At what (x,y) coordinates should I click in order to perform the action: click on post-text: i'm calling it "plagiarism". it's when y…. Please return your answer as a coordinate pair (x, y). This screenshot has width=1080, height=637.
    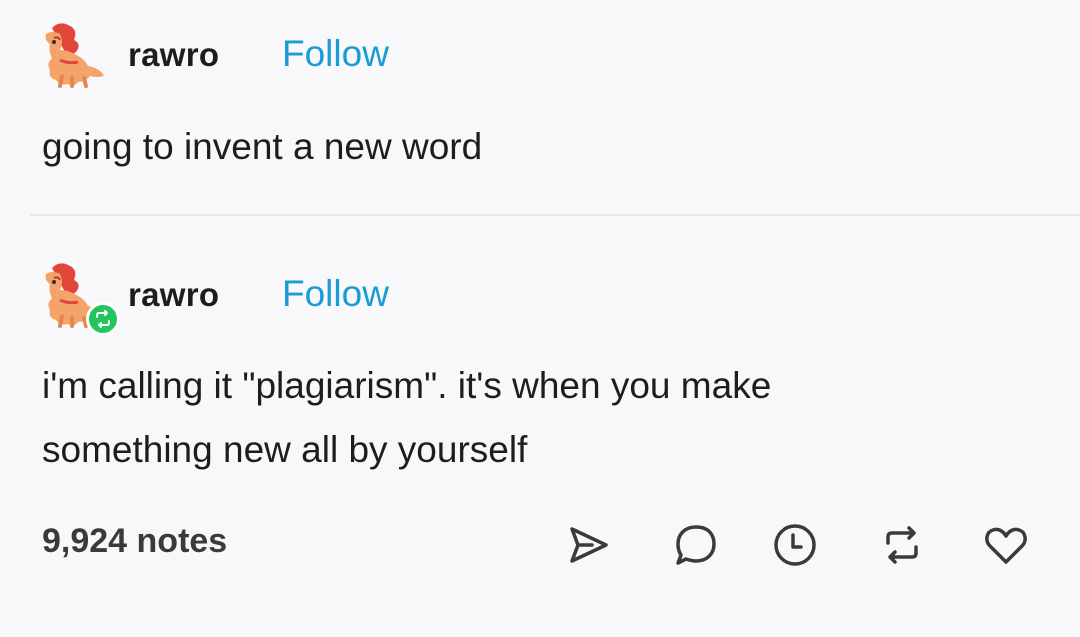
    Looking at the image, I should click on (407, 417).